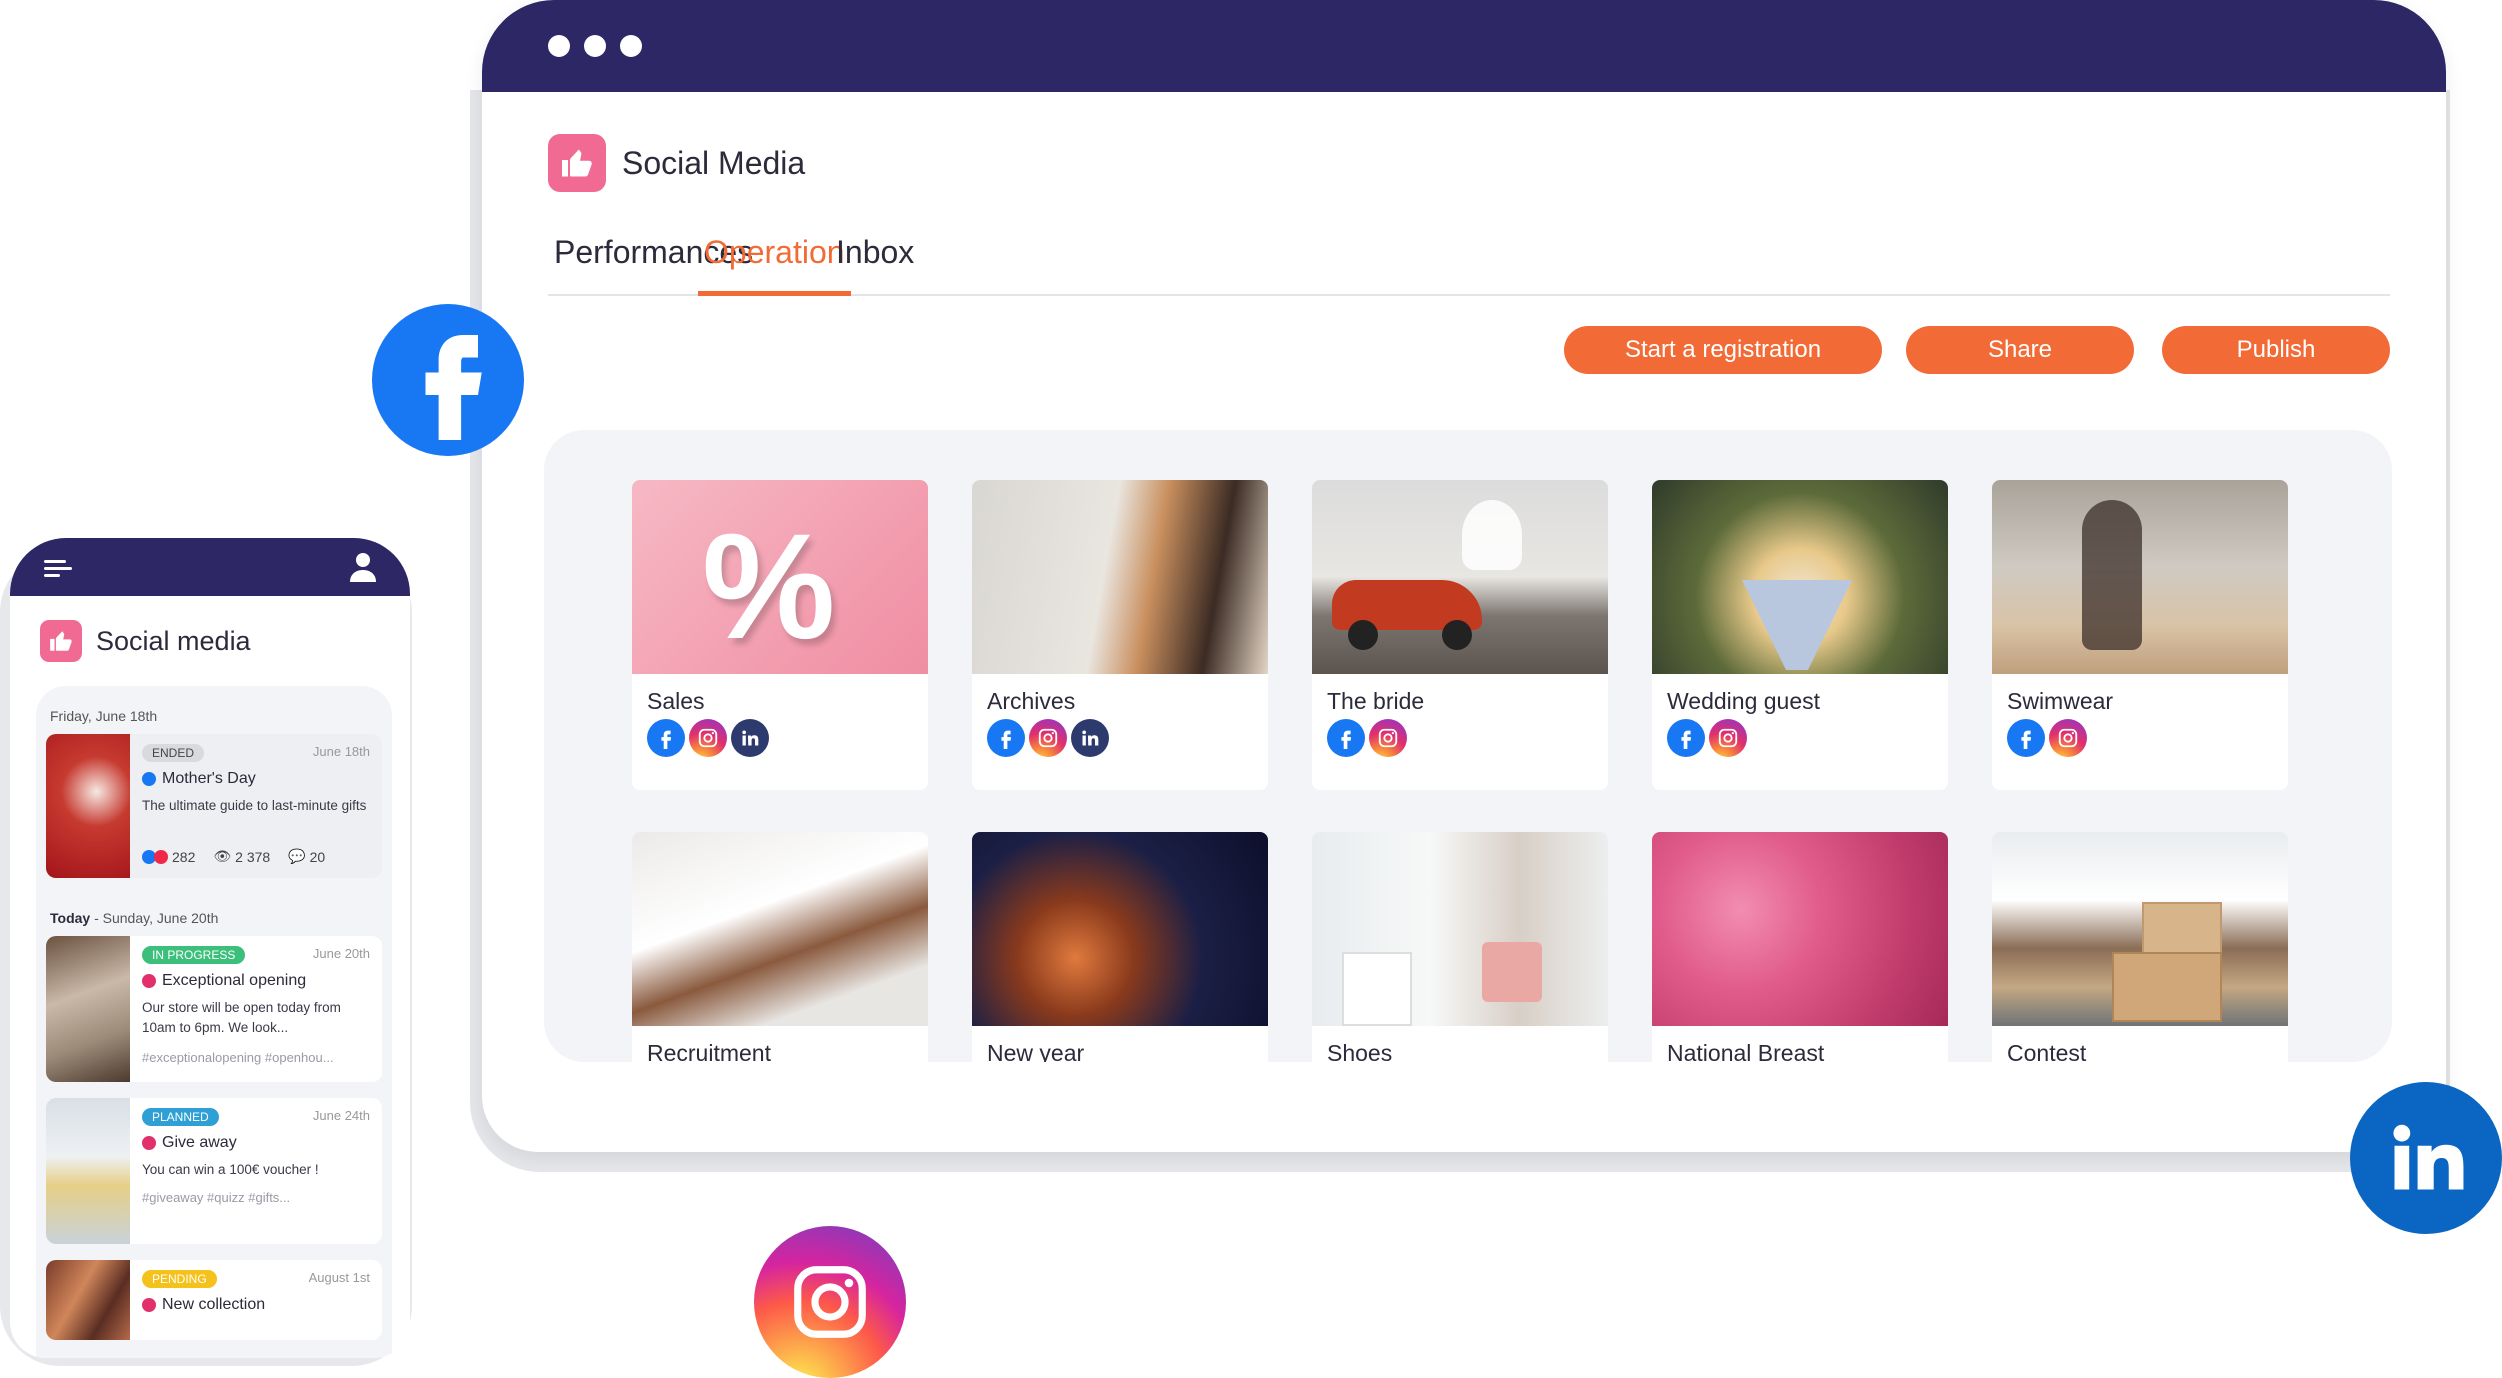 Image resolution: width=2502 pixels, height=1378 pixels. What do you see at coordinates (1800, 635) in the screenshot?
I see `operation-card: Wedding guest` at bounding box center [1800, 635].